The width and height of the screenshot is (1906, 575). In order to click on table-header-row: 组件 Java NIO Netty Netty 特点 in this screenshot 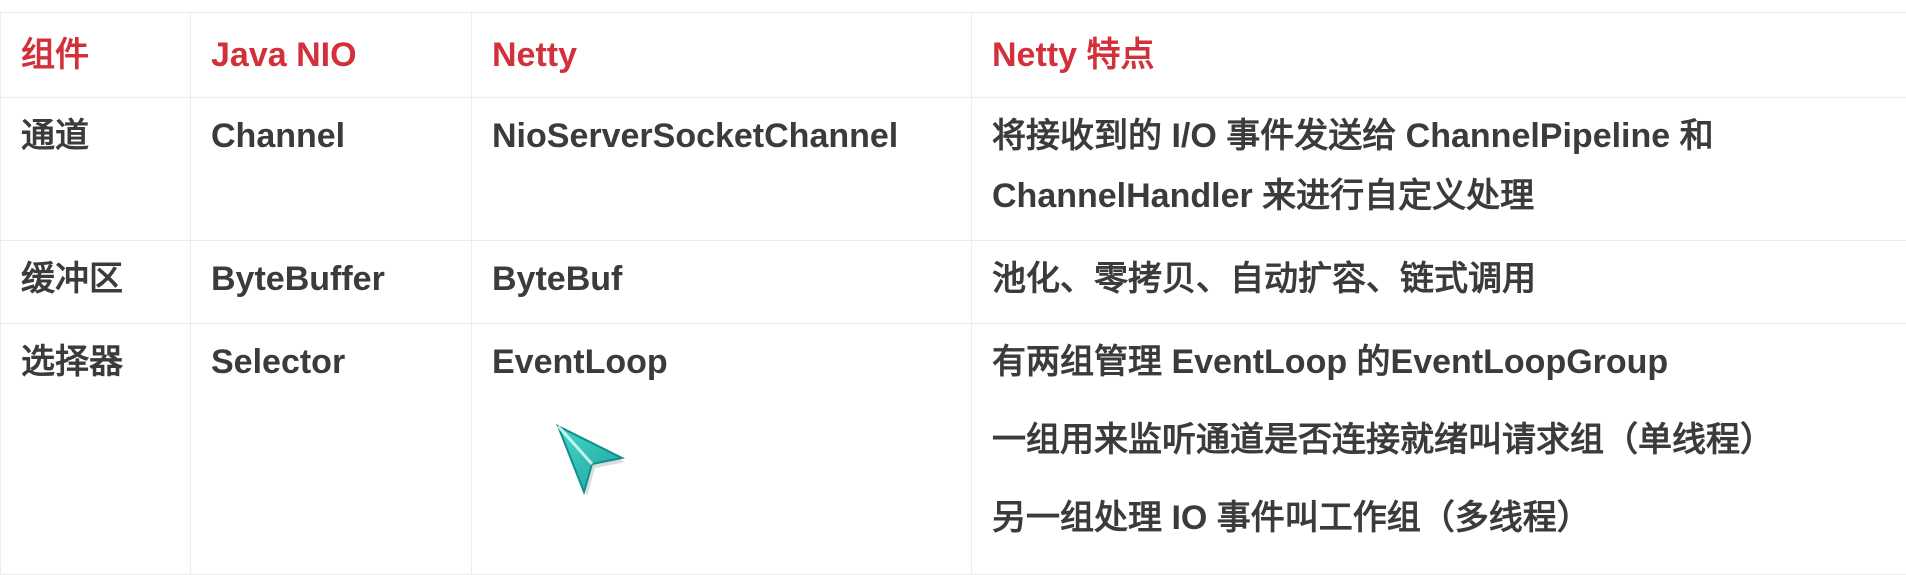, I will do `click(953, 55)`.